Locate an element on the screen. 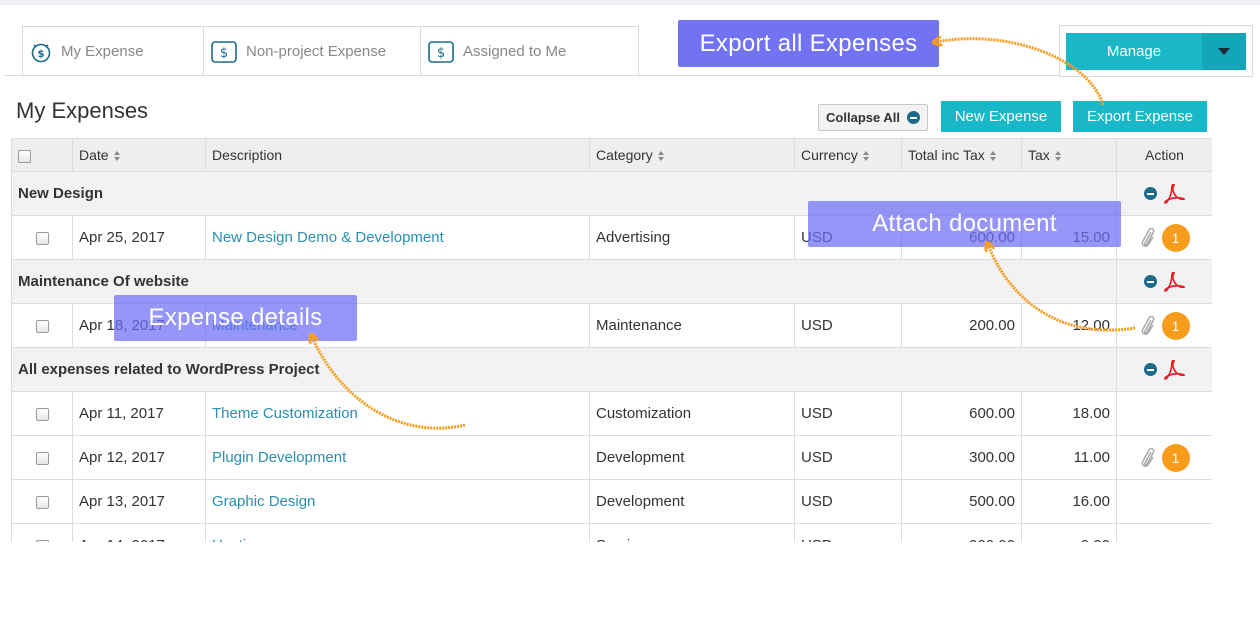 This screenshot has width=1260, height=640. total-cell: 200.00 is located at coordinates (961, 325).